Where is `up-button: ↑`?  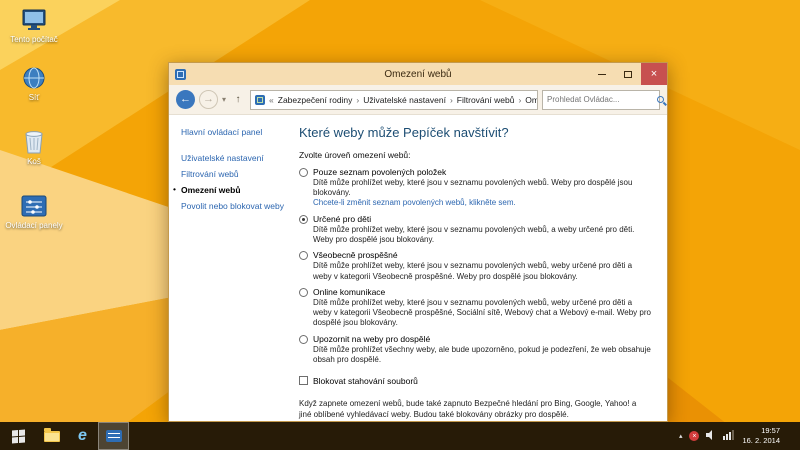 up-button: ↑ is located at coordinates (238, 99).